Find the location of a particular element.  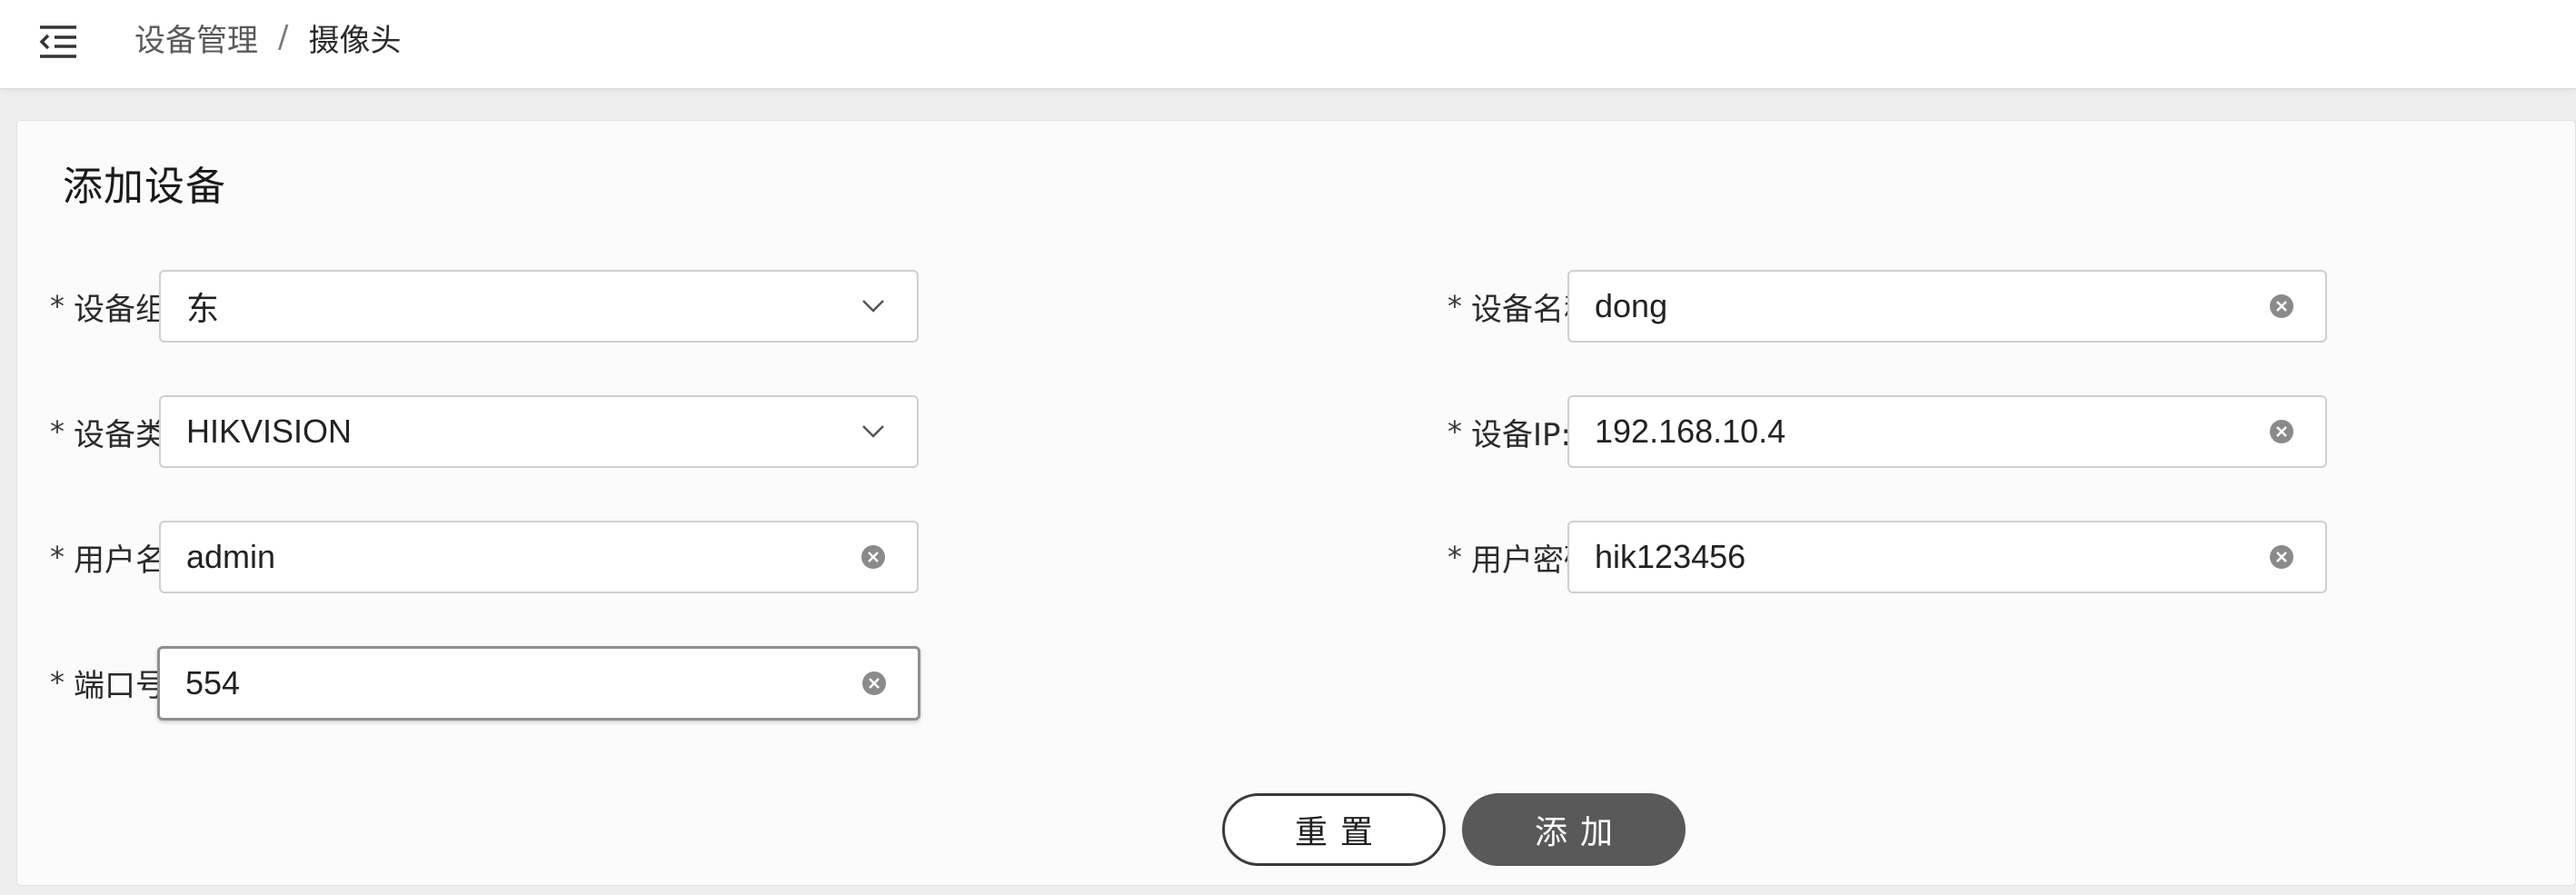

breadcrumb: 设备管理 / 摄像头 is located at coordinates (267, 37).